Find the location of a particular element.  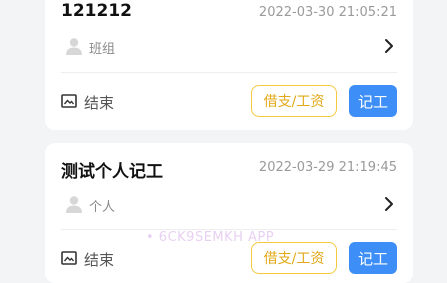

group-label: 班组 is located at coordinates (102, 49).